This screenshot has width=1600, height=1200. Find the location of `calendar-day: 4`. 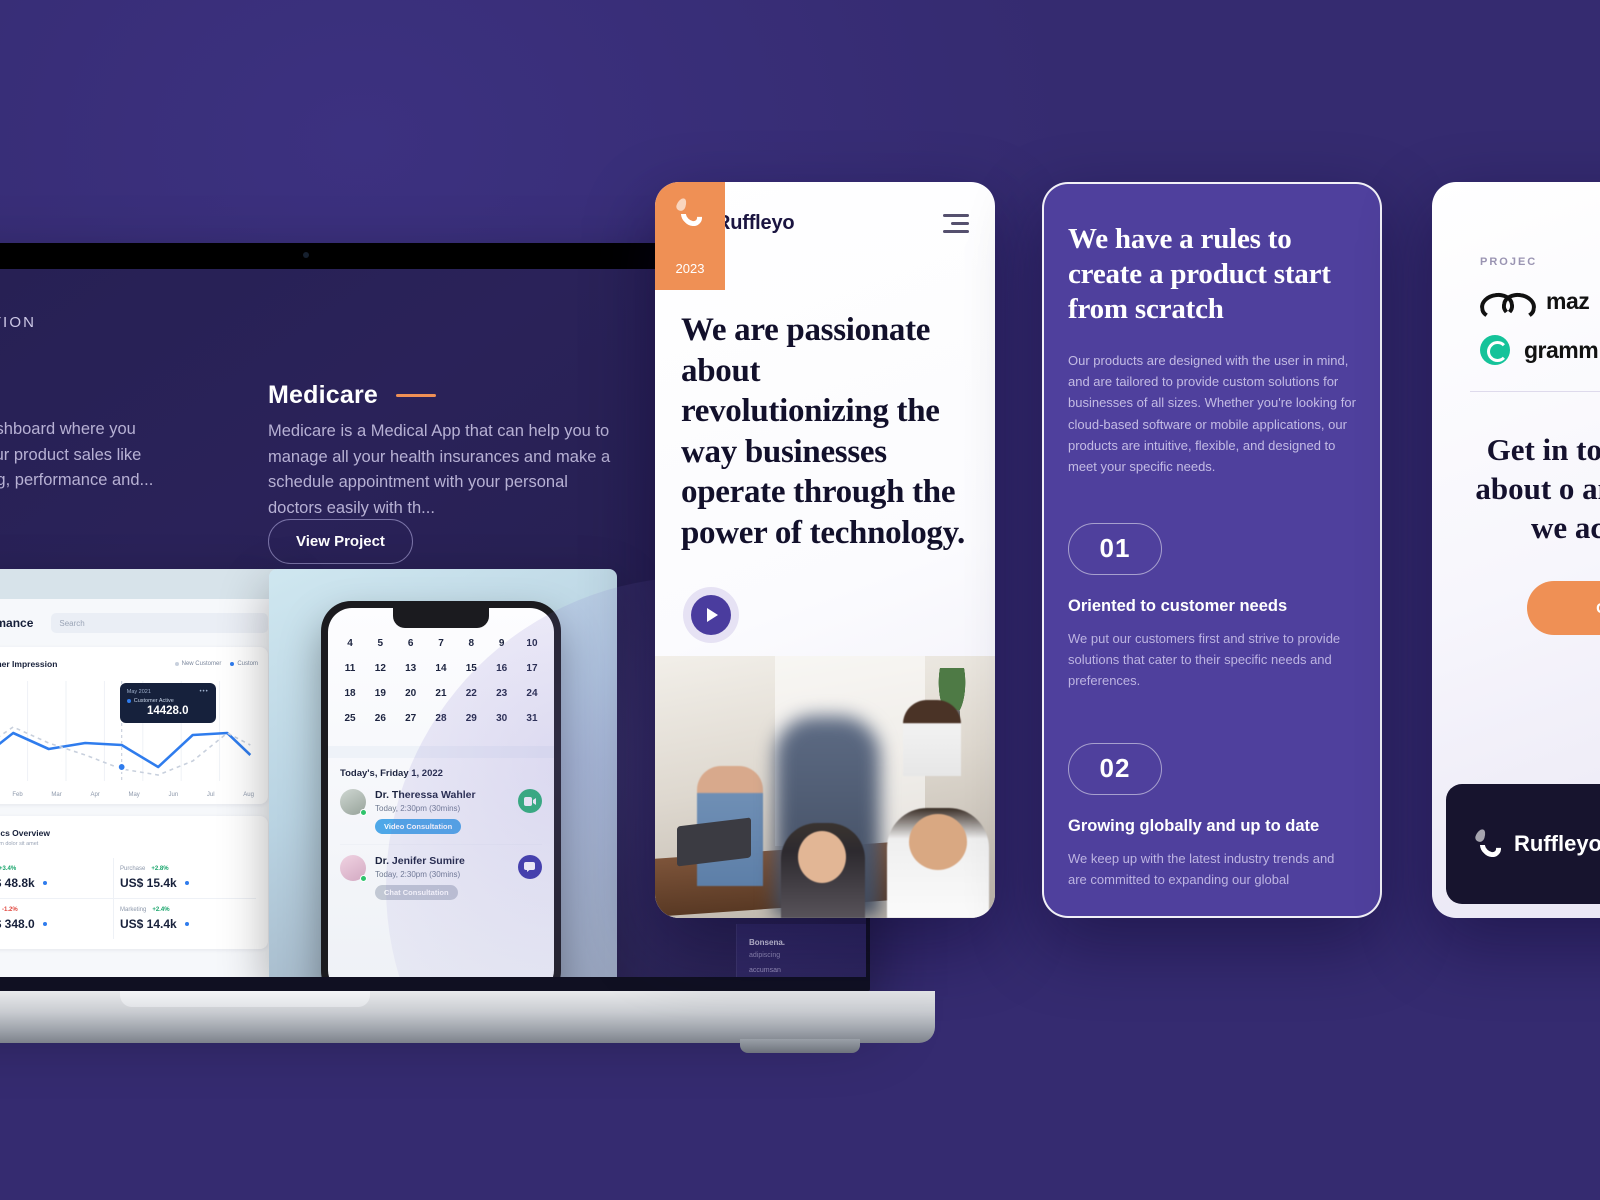

calendar-day: 4 is located at coordinates (350, 643).